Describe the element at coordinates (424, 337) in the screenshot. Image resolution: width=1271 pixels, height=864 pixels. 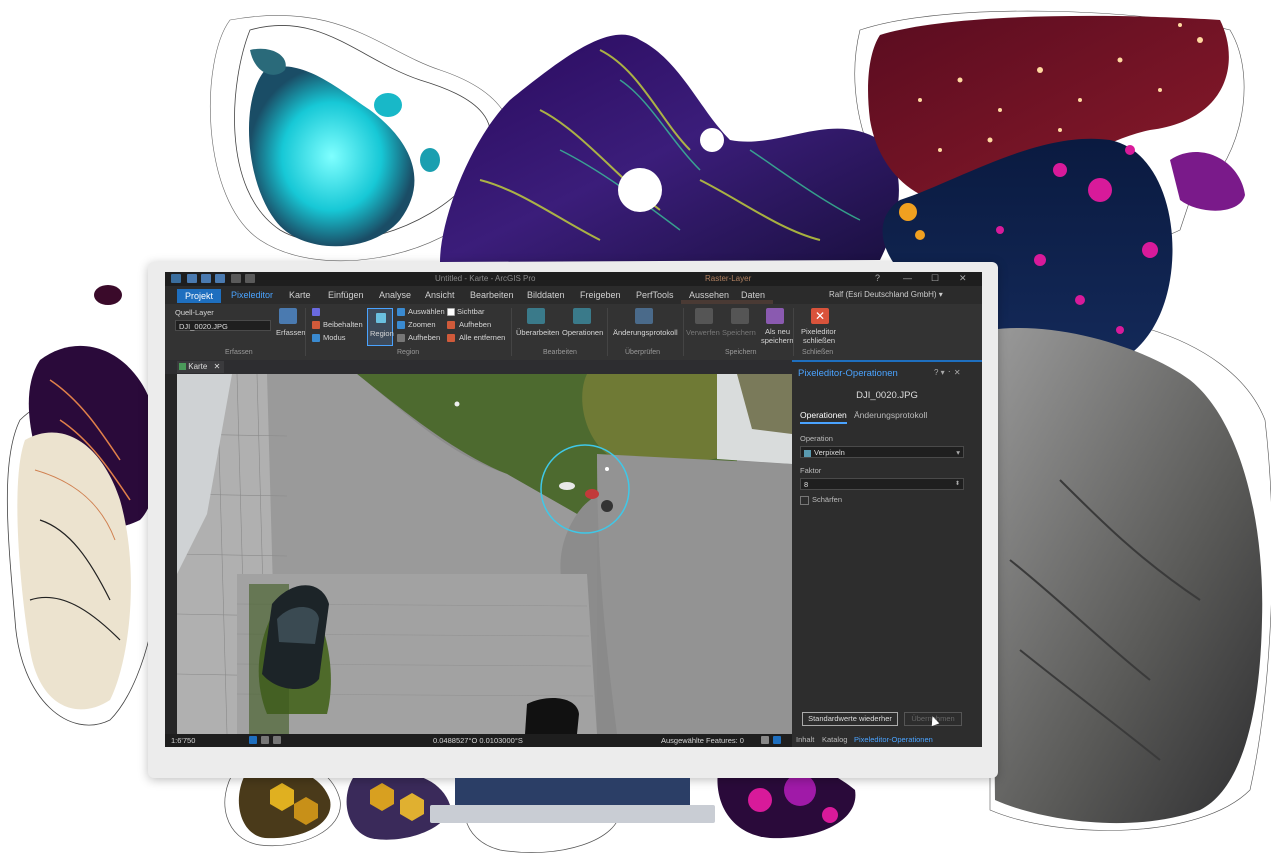
I see `aufheben-button: Aufheben` at that location.